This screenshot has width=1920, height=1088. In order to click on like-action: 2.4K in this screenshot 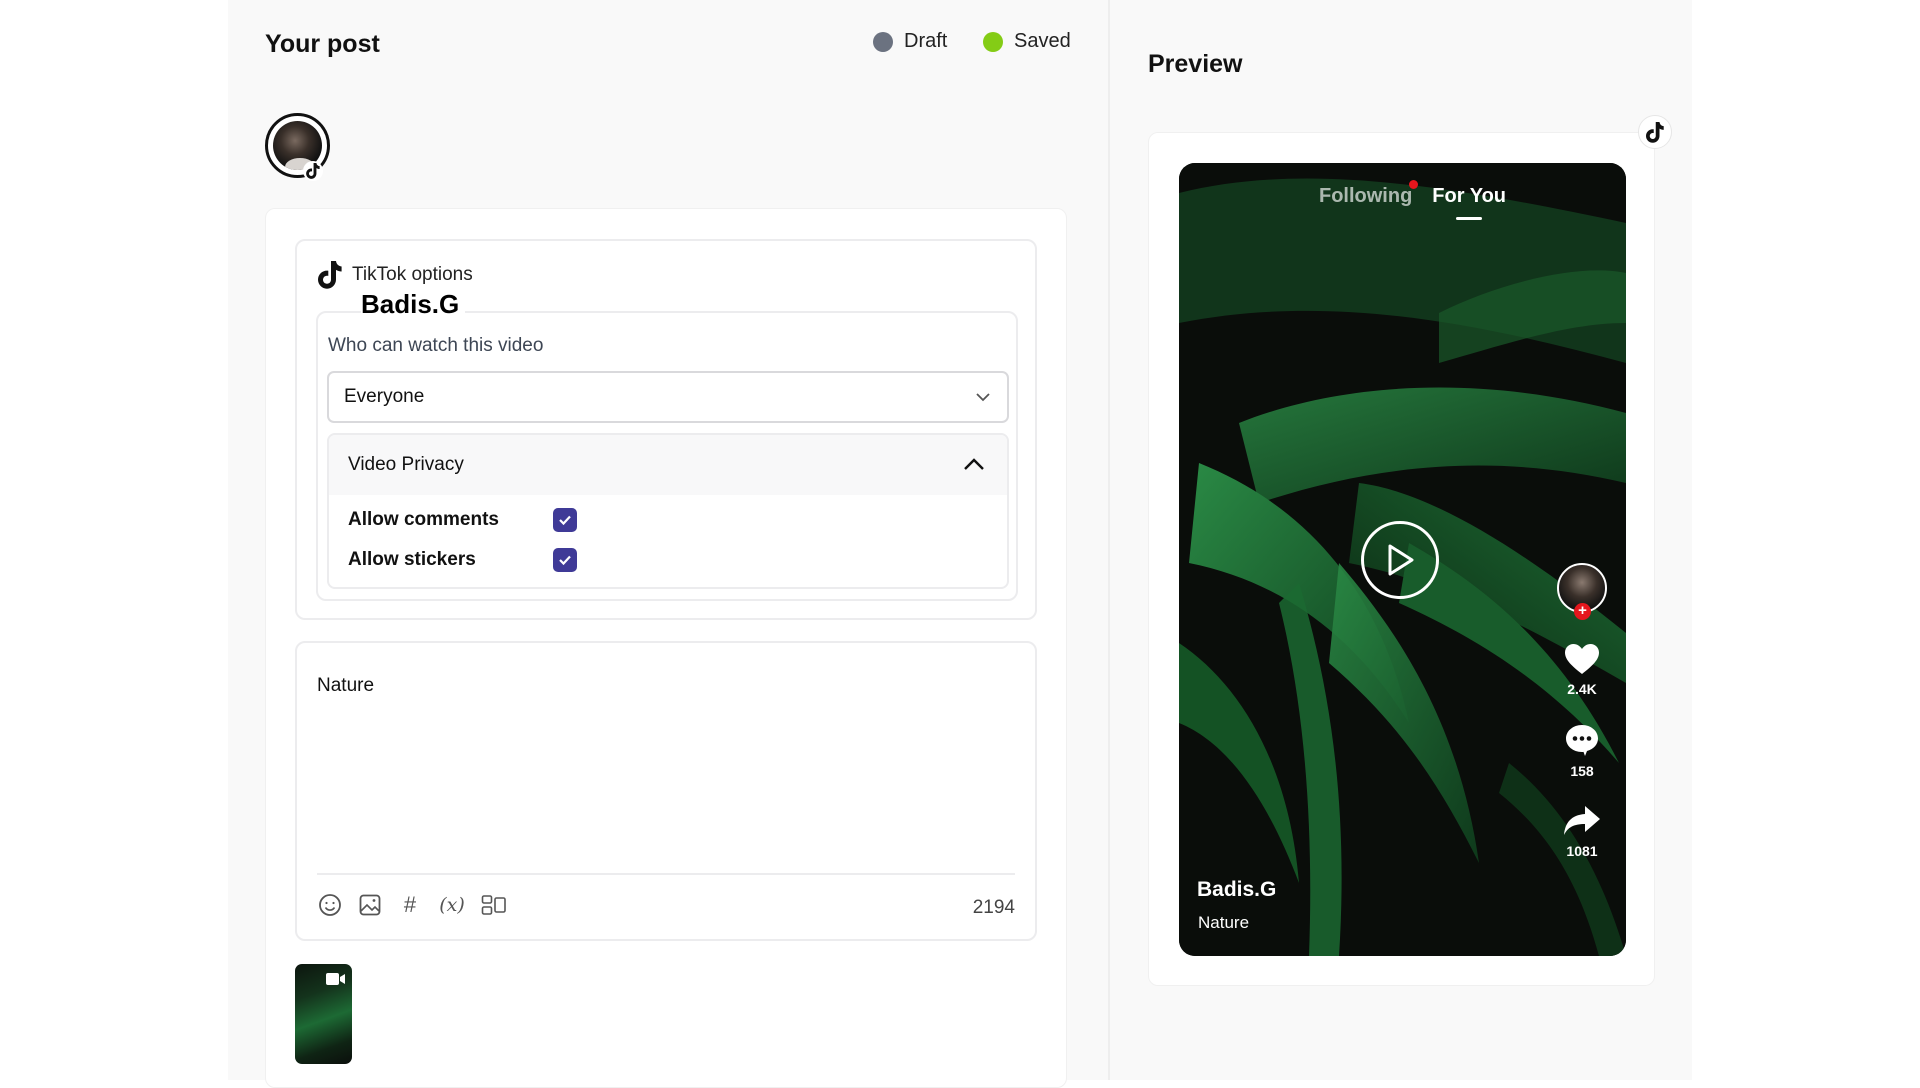, I will do `click(1582, 670)`.